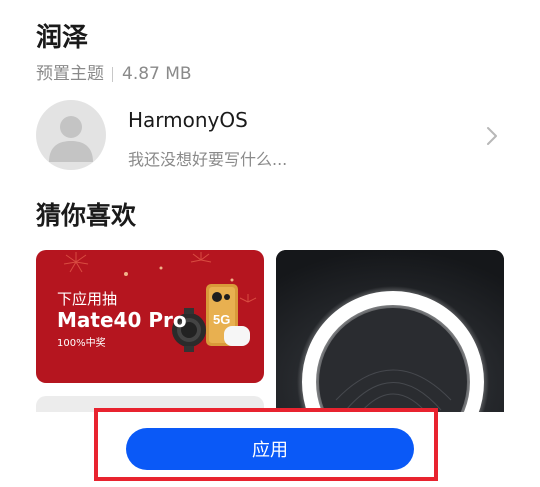  I want to click on theme-size: 4.87 MB, so click(157, 74).